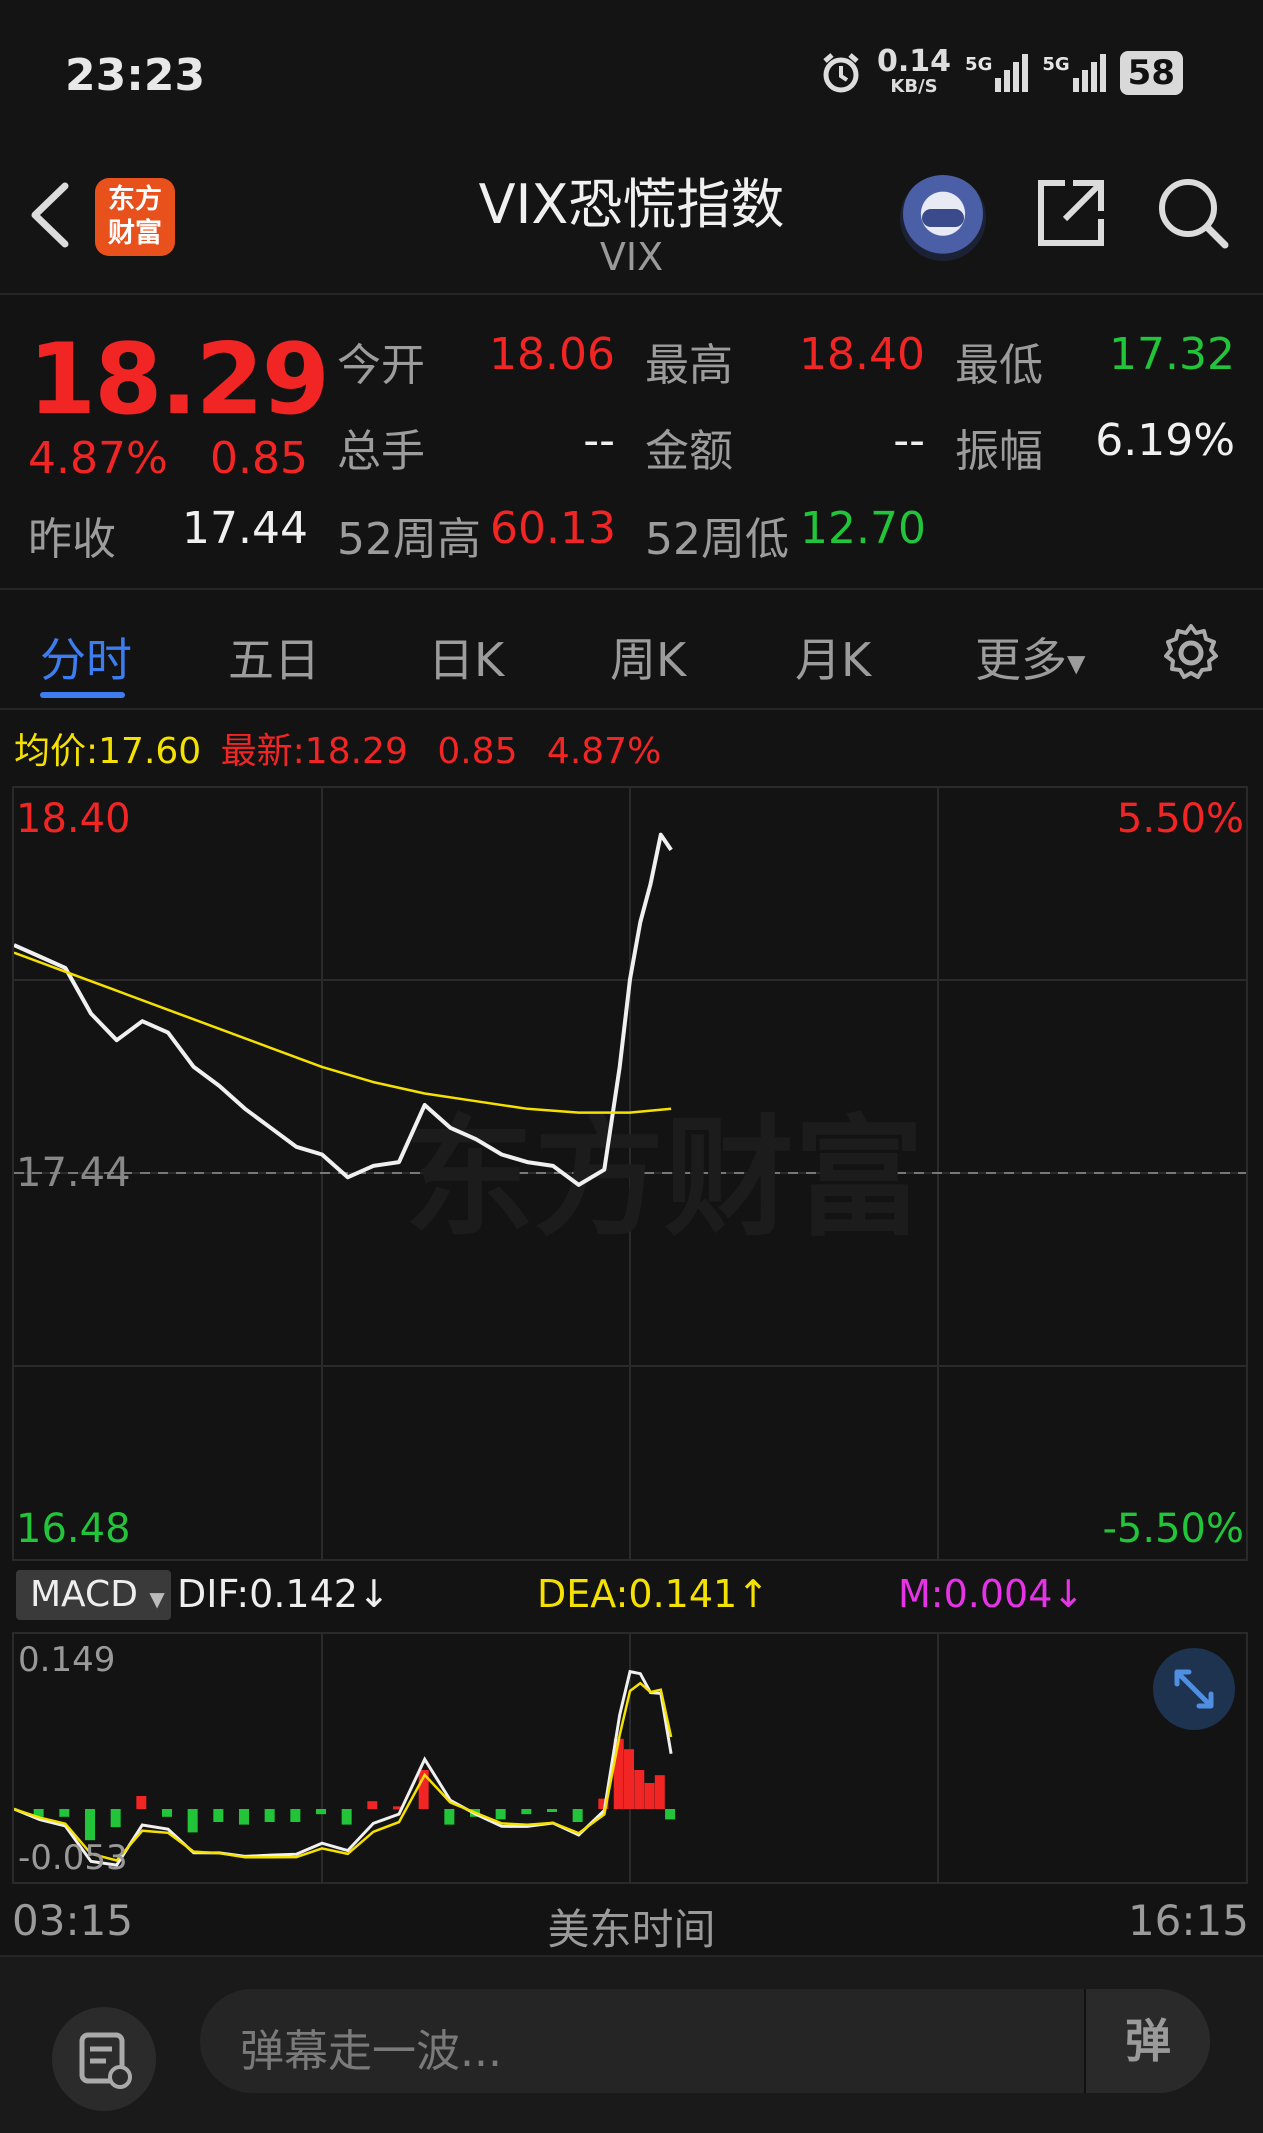 The image size is (1263, 2133). What do you see at coordinates (1147, 2041) in the screenshot?
I see `danmu-send-button: 弹` at bounding box center [1147, 2041].